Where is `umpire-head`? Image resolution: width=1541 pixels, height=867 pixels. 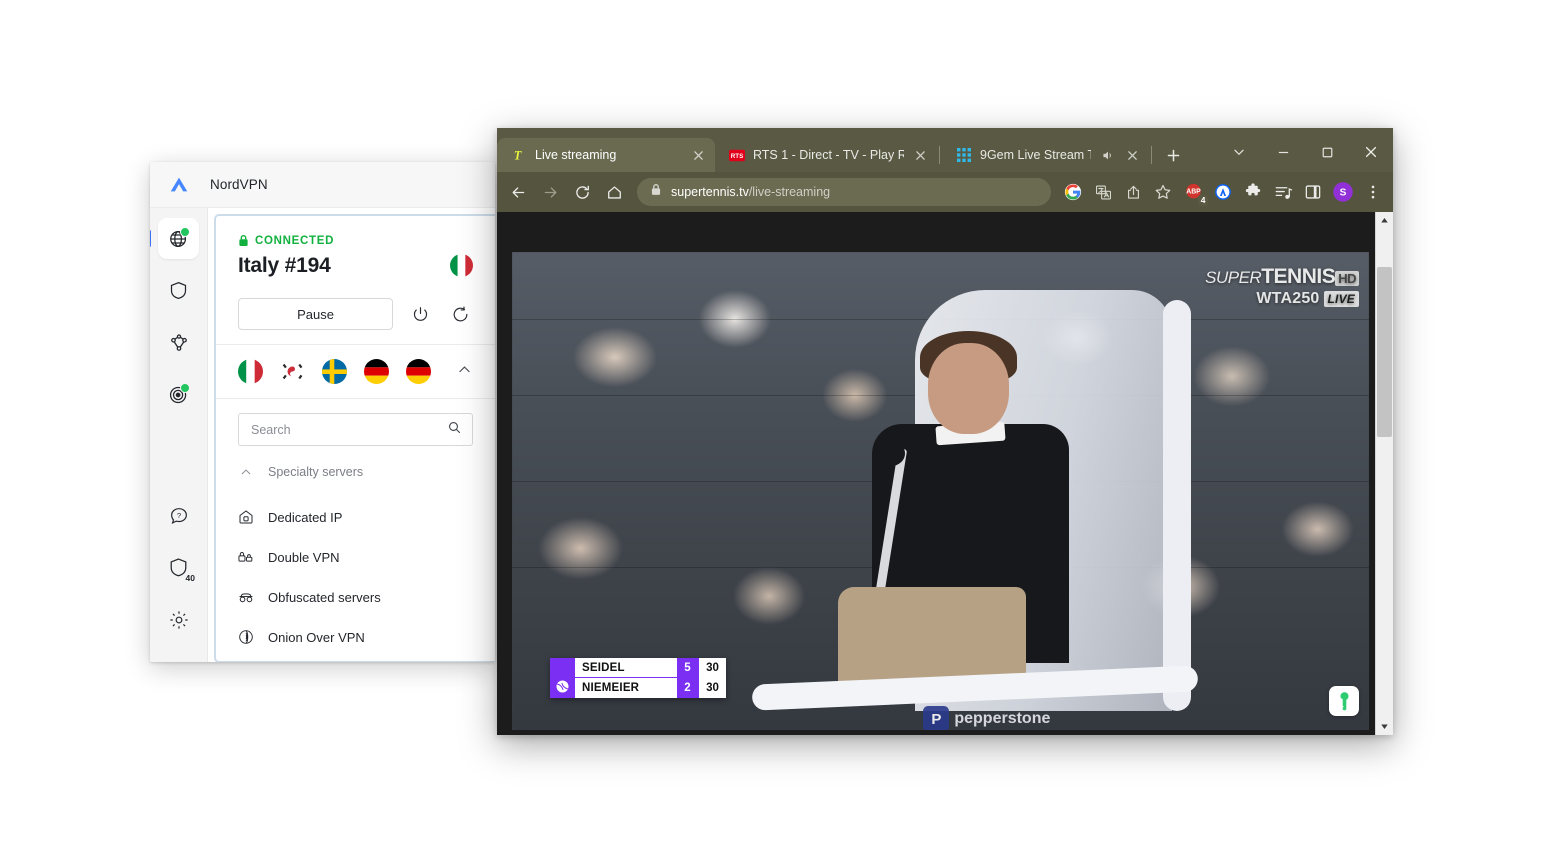 umpire-head is located at coordinates (968, 388).